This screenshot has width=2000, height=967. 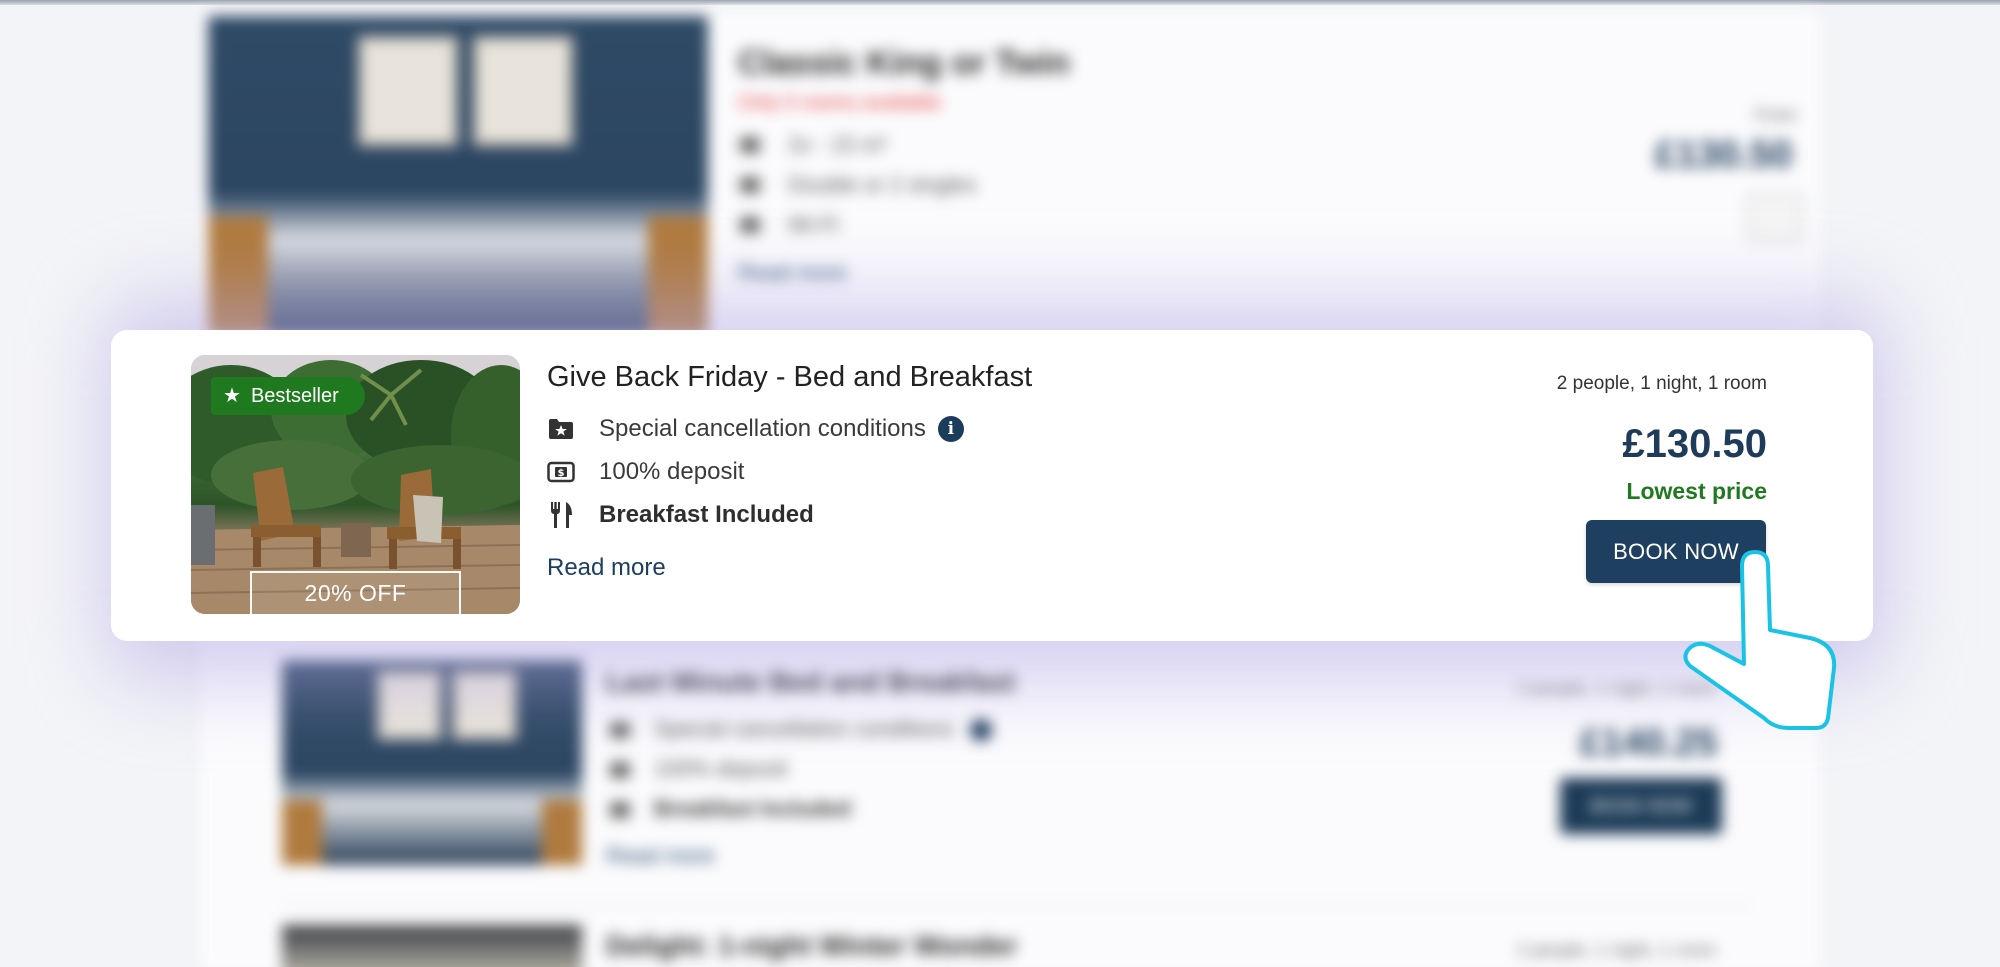 What do you see at coordinates (750, 185) in the screenshot?
I see `bed-icon` at bounding box center [750, 185].